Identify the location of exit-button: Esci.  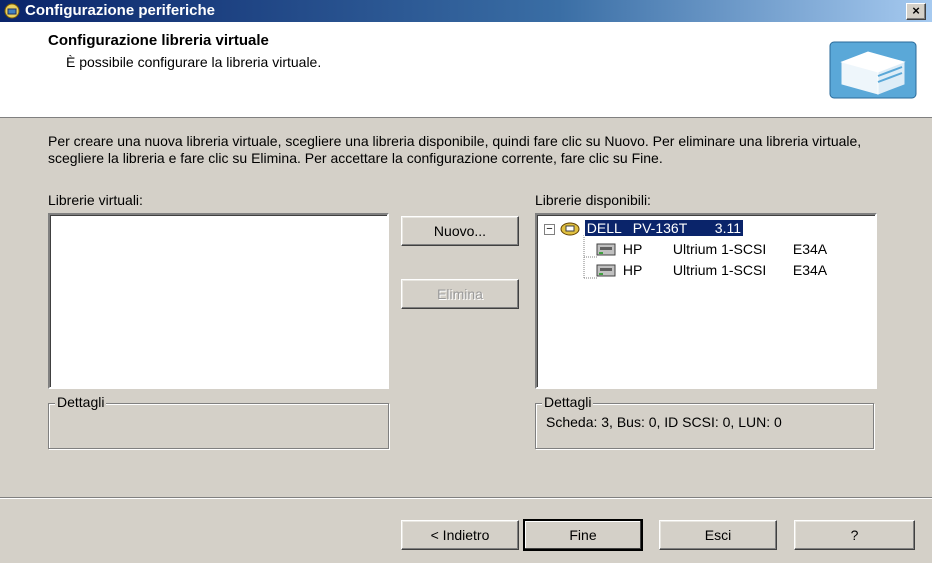
(718, 535).